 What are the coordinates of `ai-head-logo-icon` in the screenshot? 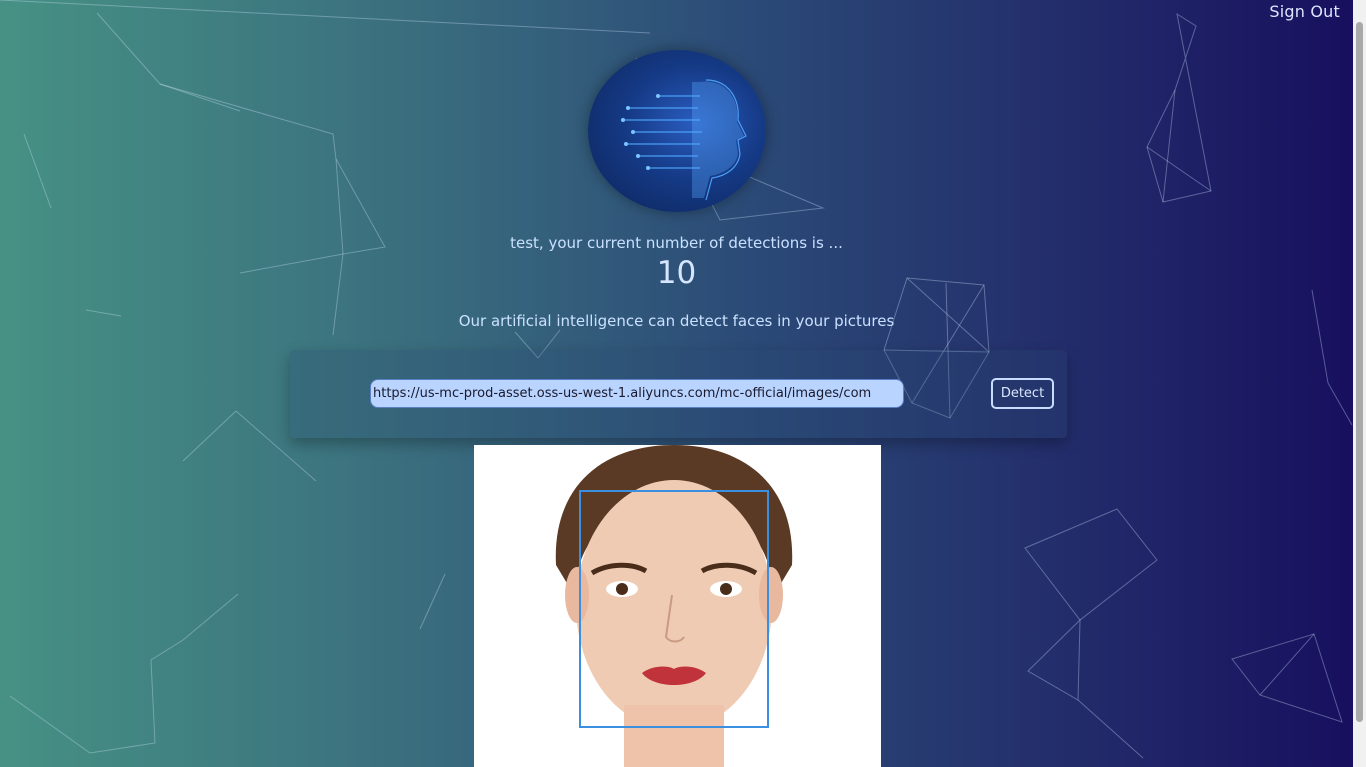 It's located at (677, 131).